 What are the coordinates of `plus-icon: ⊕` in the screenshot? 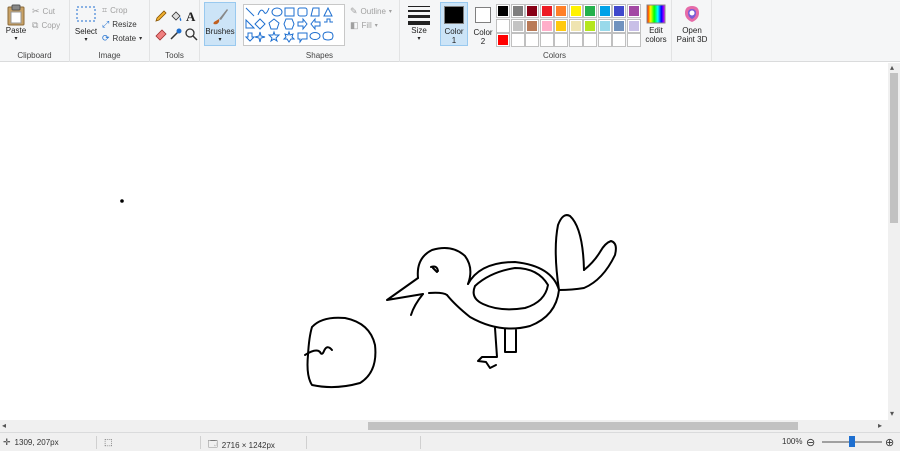 It's located at (890, 443).